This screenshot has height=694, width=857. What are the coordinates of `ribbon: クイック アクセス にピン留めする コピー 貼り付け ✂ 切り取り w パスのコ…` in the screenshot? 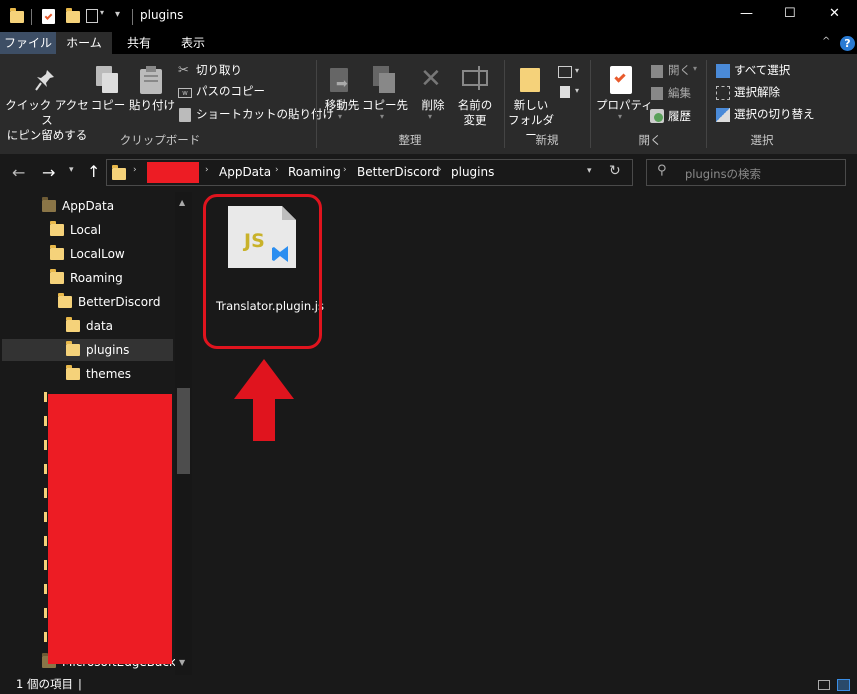 It's located at (428, 104).